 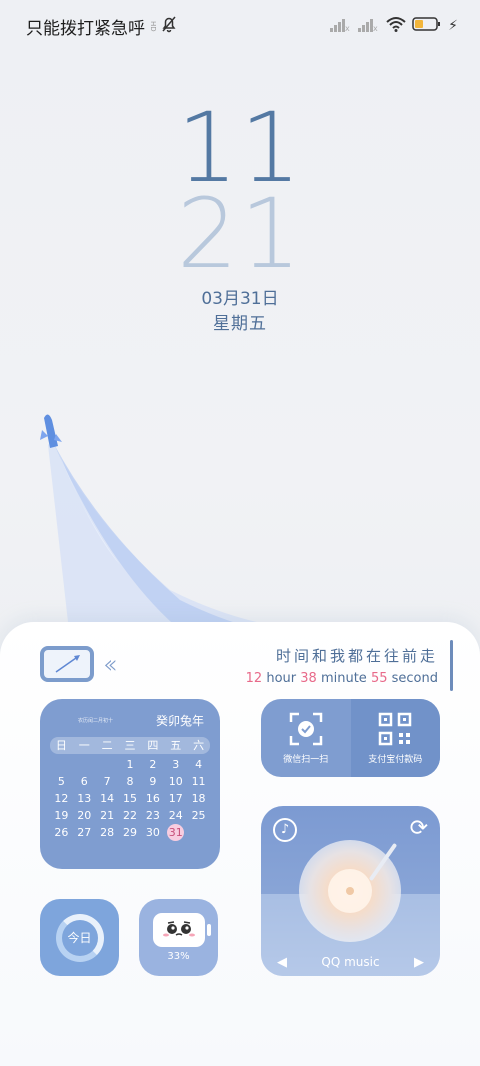 I want to click on weekday-wed: 三, so click(x=130, y=745).